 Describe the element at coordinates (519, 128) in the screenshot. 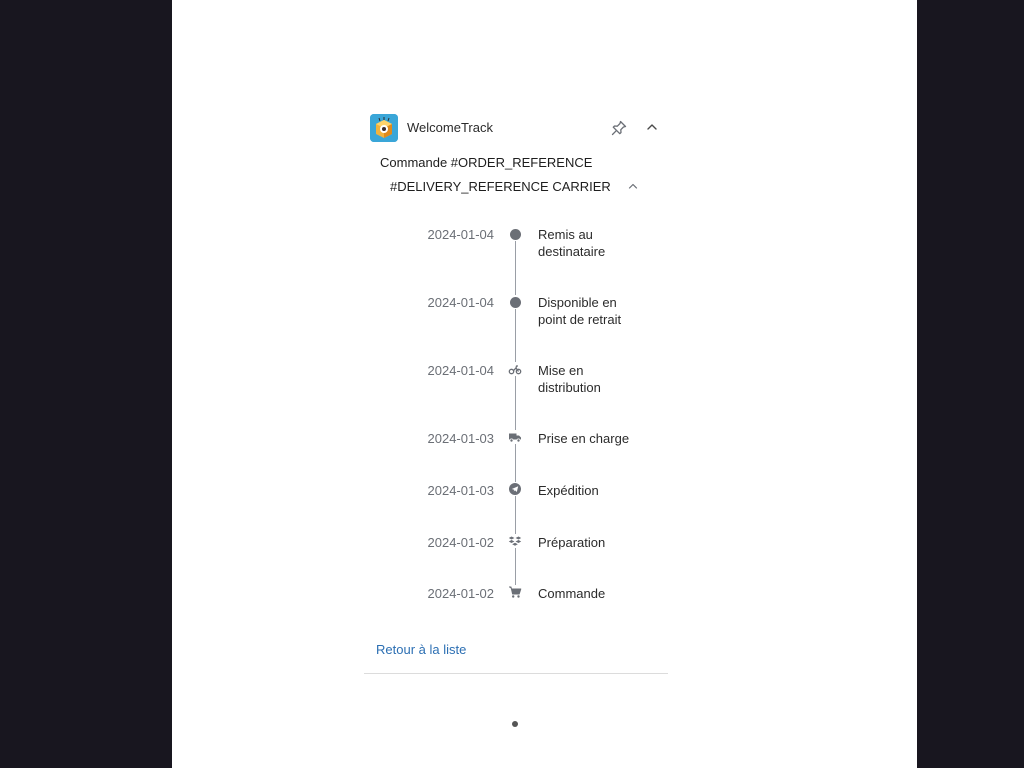

I see `app-header: WelcomeTrack` at that location.